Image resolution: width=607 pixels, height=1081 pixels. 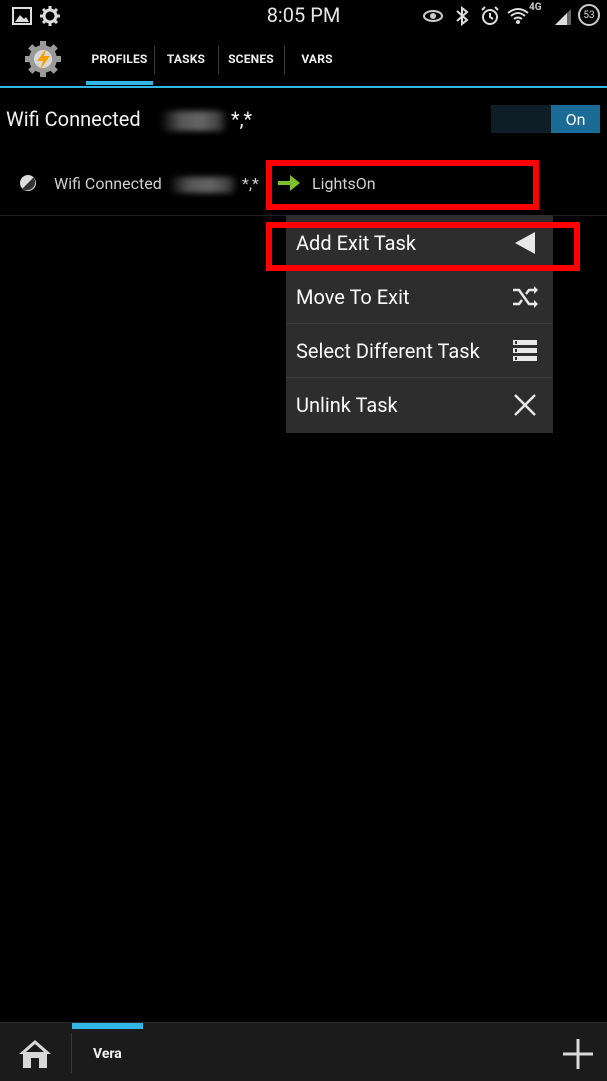 I want to click on tab-tasks: TASKS, so click(x=186, y=59).